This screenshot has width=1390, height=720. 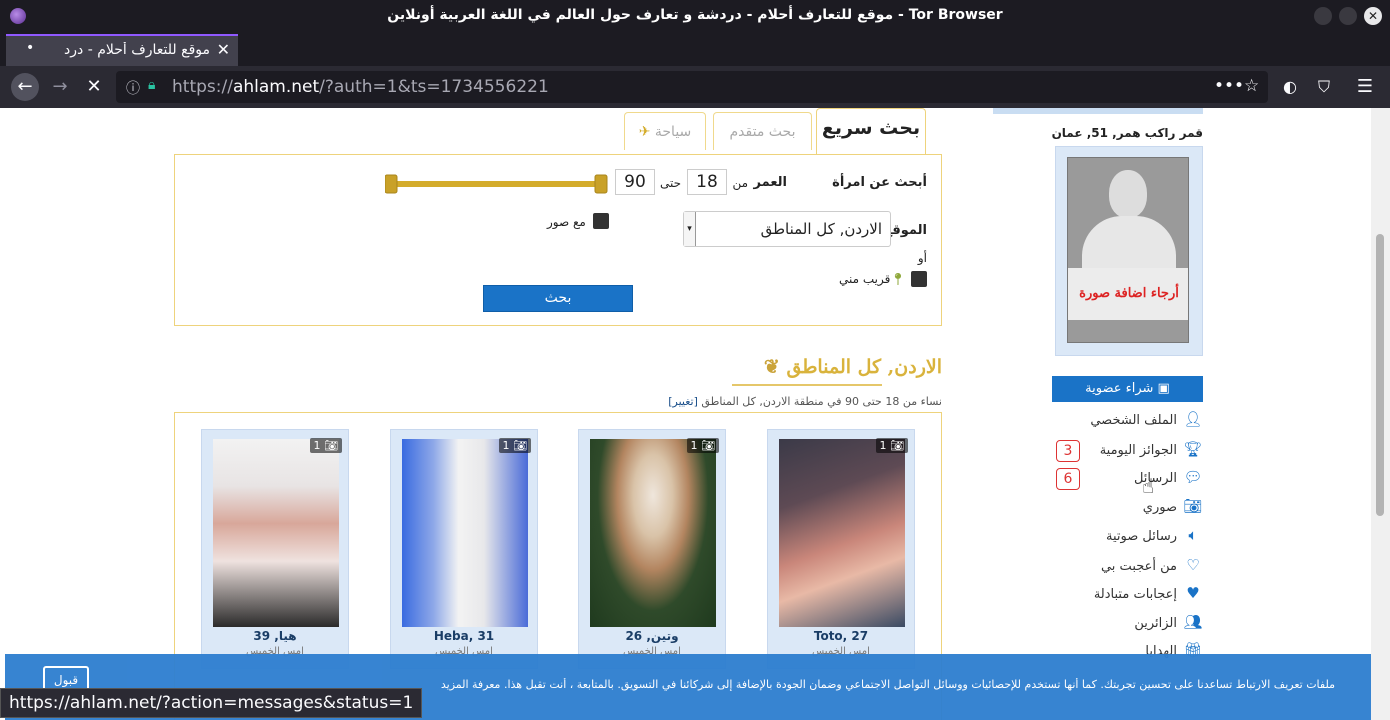 I want to click on tor-circuit-icon: ◐, so click(x=1290, y=87).